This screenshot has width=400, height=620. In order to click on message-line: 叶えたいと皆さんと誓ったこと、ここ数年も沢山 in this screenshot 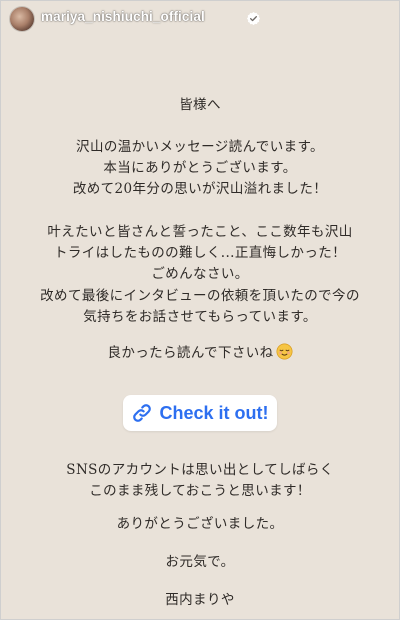, I will do `click(200, 232)`.